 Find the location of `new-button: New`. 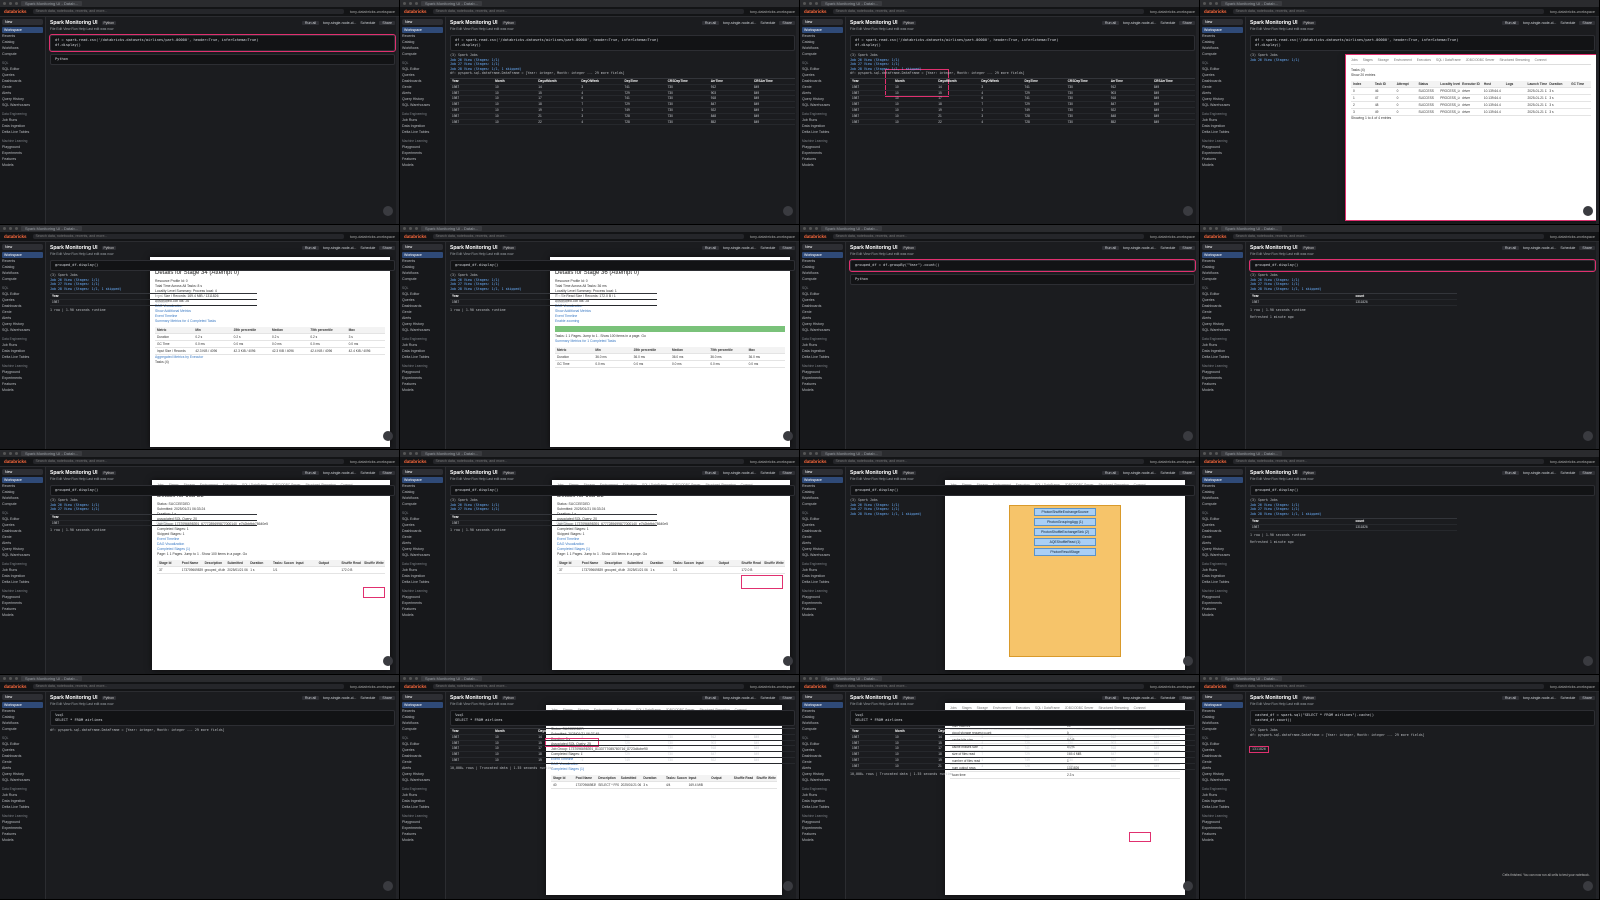

new-button: New is located at coordinates (422, 22).